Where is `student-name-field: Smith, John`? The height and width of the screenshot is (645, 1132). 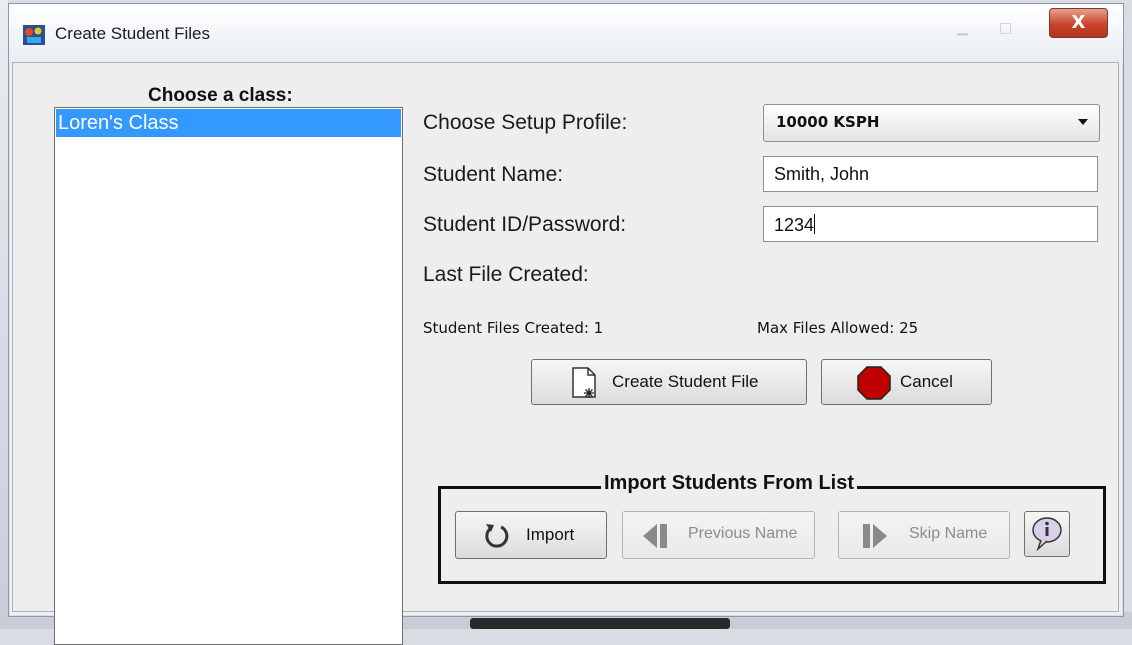 student-name-field: Smith, John is located at coordinates (930, 174).